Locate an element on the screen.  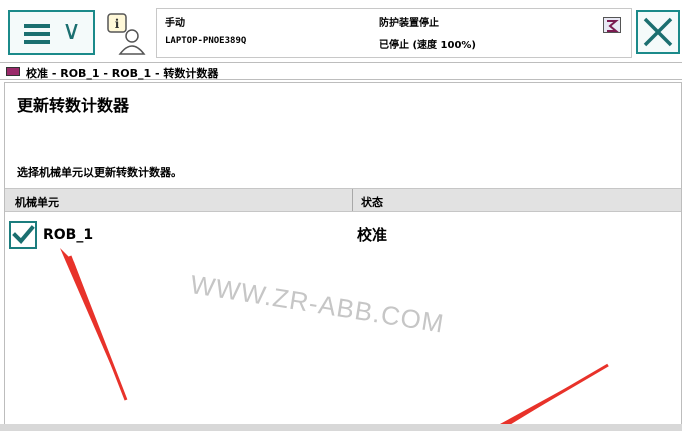
controller-state: 防护装置停止 is located at coordinates (409, 23).